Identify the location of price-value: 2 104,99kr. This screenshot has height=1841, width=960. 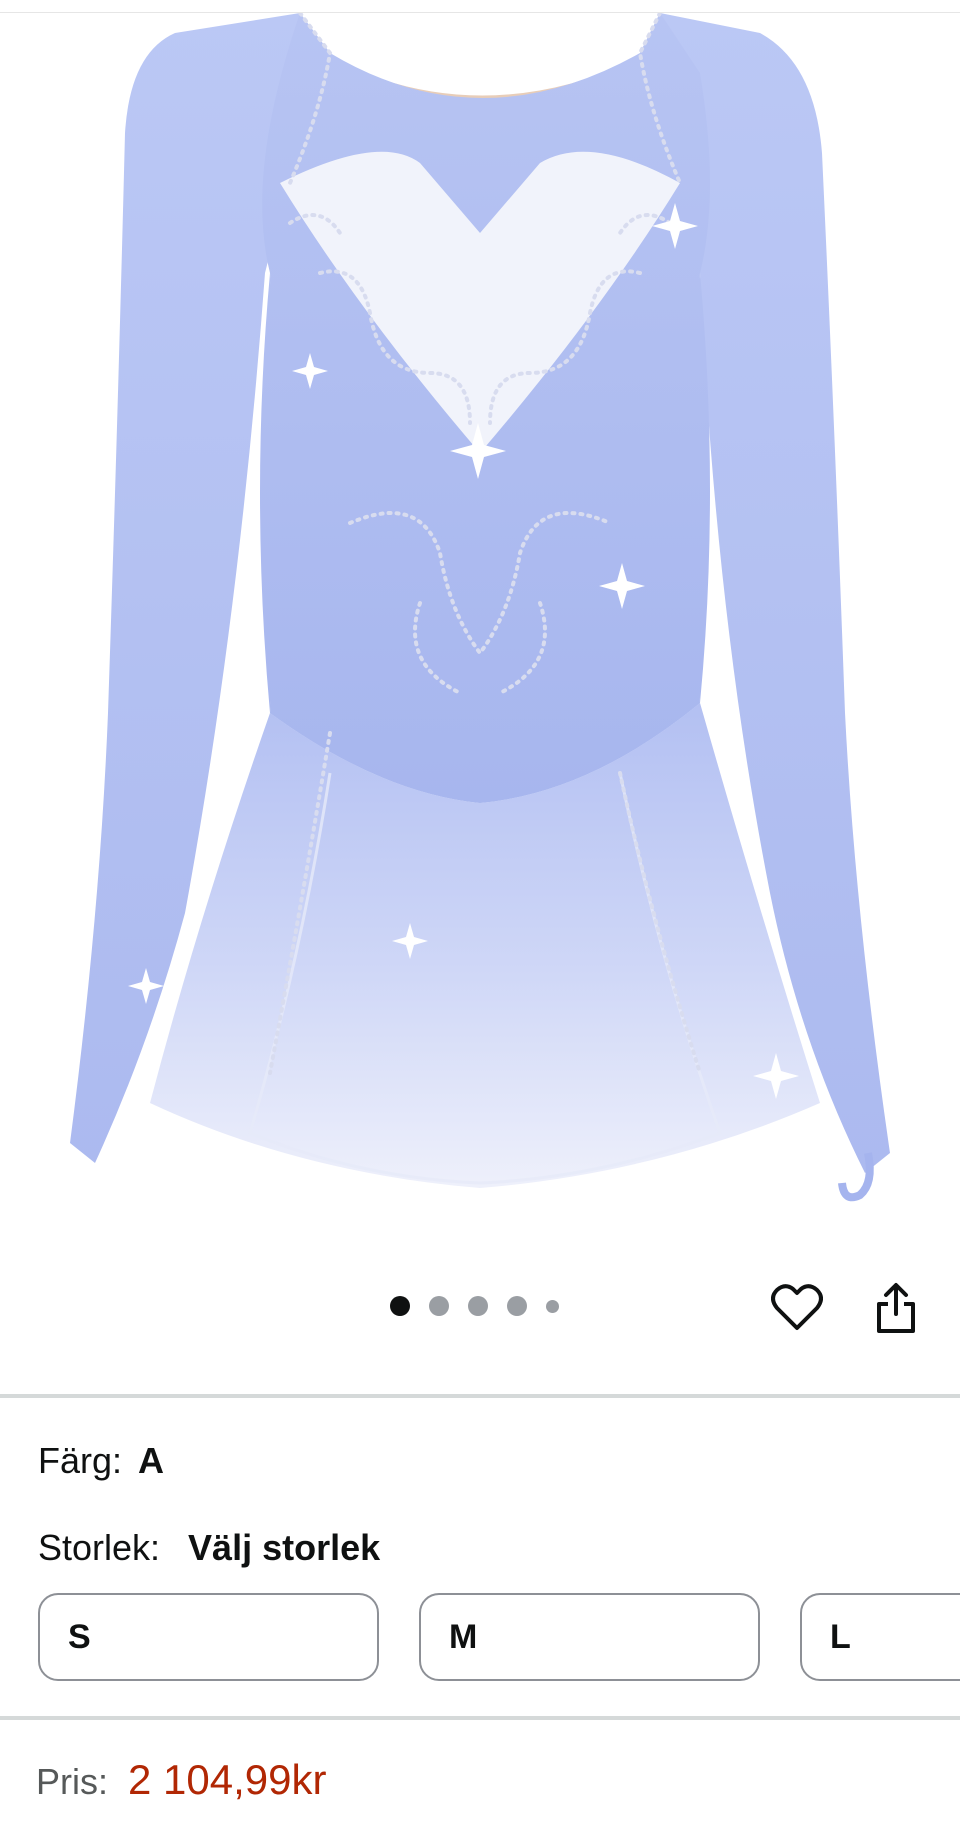
(227, 1779).